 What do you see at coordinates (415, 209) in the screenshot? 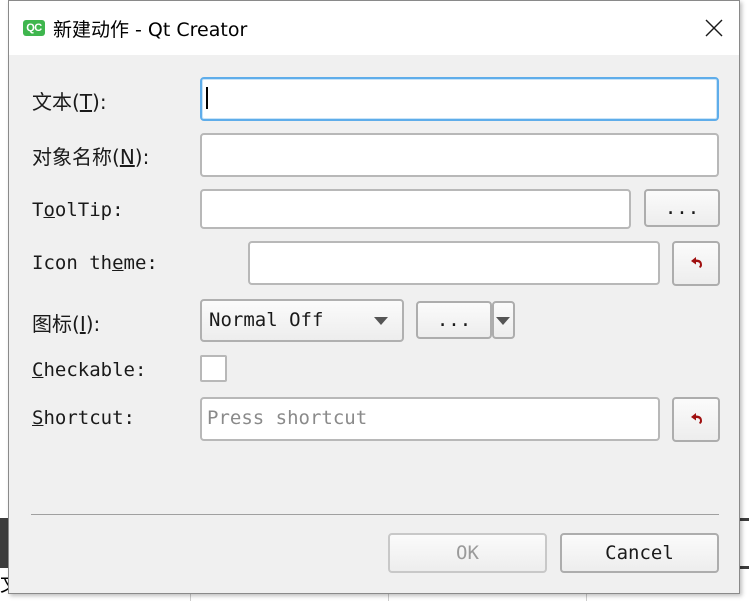
I see `tooltip-input` at bounding box center [415, 209].